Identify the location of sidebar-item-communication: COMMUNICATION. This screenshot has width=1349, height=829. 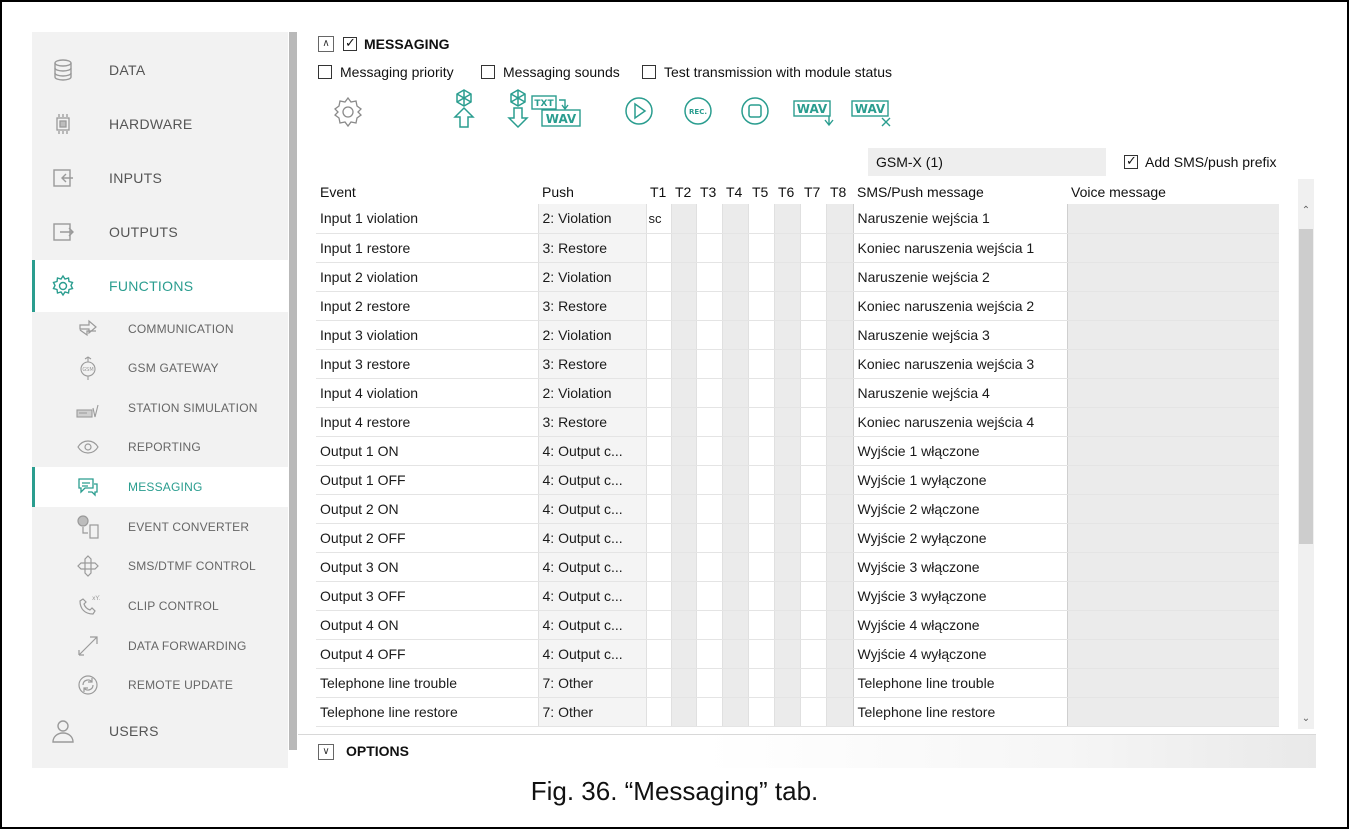
(160, 329).